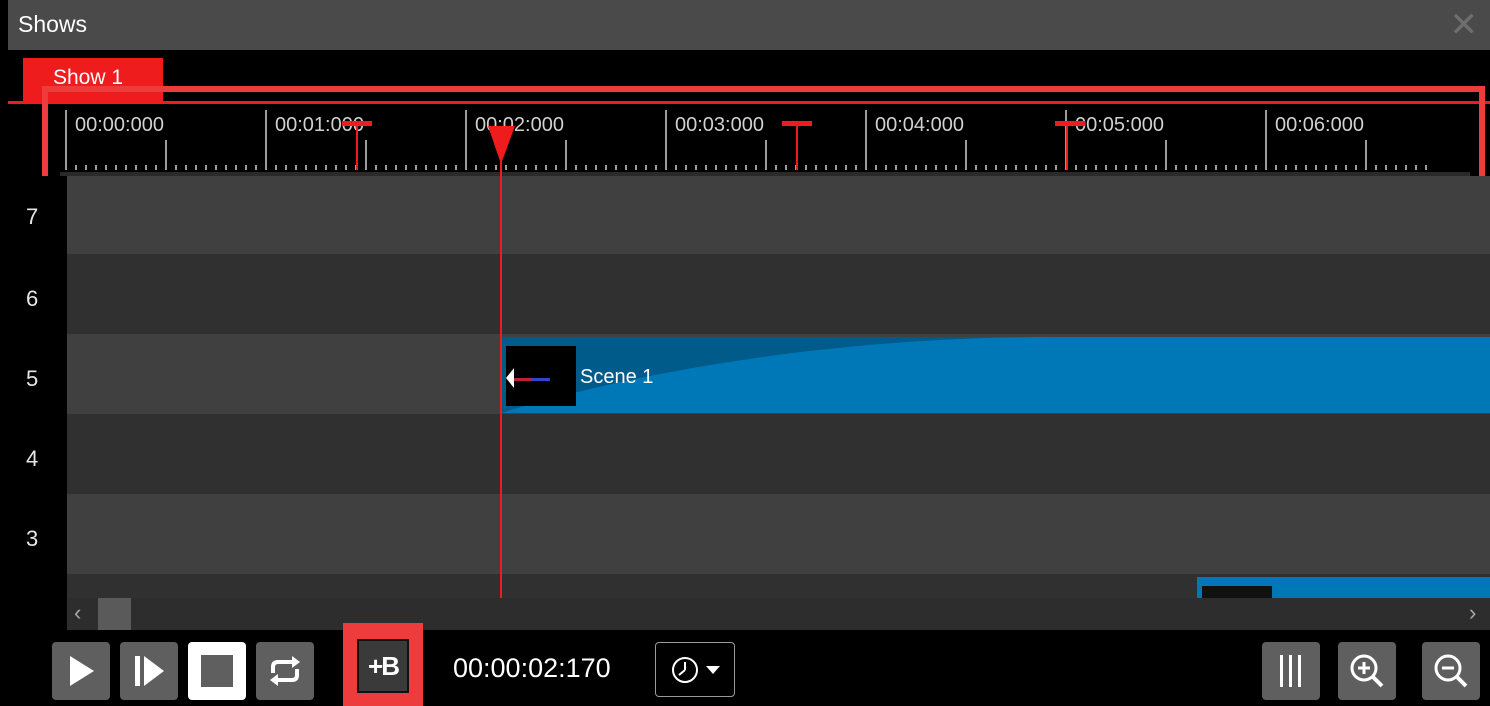  I want to click on zoom-in-icon, so click(1367, 671).